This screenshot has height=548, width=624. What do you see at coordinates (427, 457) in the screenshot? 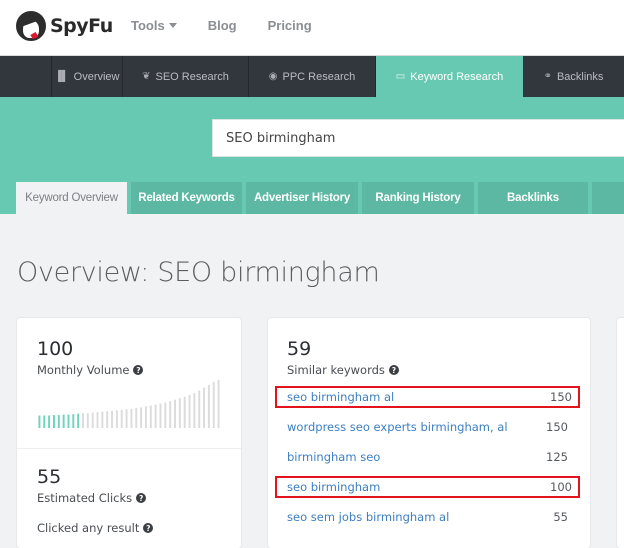
I see `keyword-row: birmingham seo 125` at bounding box center [427, 457].